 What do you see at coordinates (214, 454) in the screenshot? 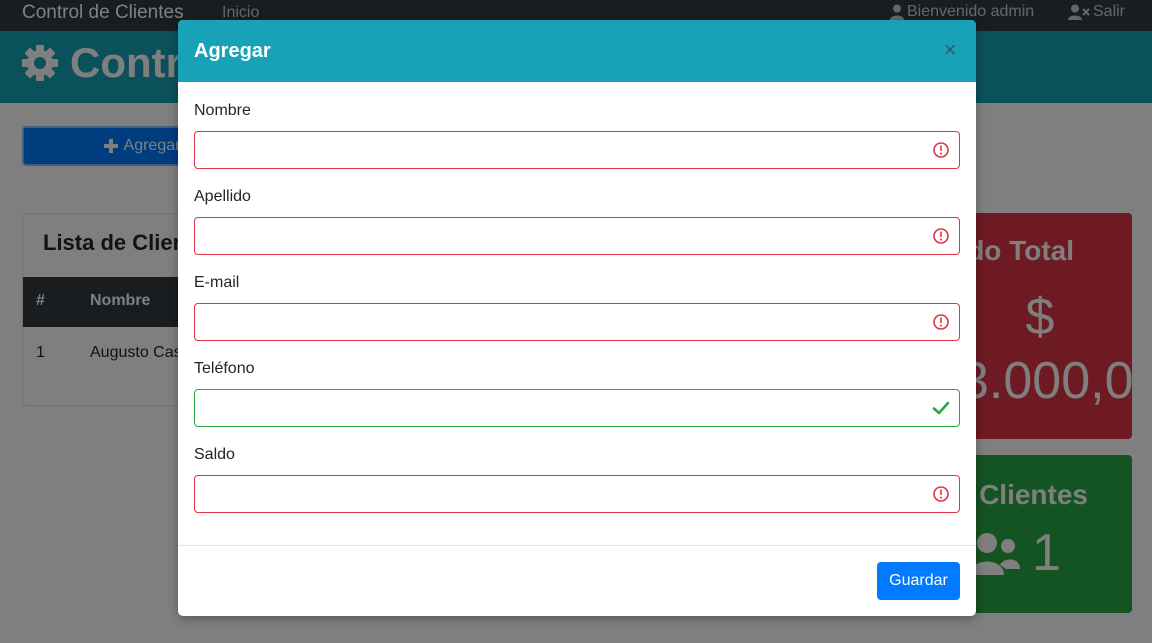
I see `field-label-saldo: Saldo` at bounding box center [214, 454].